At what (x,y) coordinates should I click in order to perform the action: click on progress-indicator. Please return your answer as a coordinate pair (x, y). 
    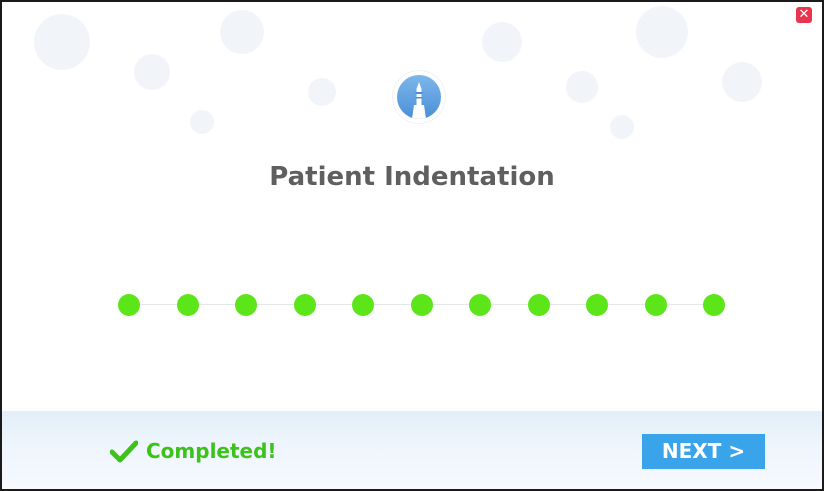
    Looking at the image, I should click on (423, 305).